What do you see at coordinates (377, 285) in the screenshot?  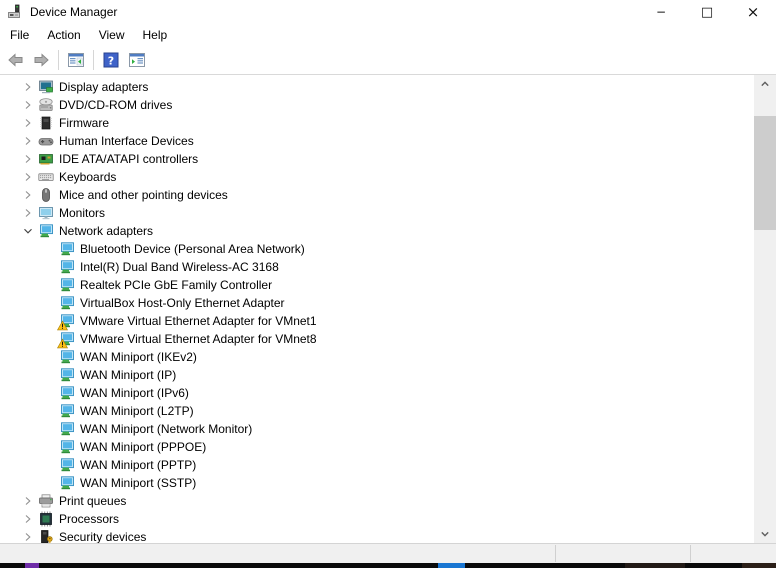 I see `tree-item-realtek-pcie-gbe-family-controller: Realtek PCIe GbE Family Controller` at bounding box center [377, 285].